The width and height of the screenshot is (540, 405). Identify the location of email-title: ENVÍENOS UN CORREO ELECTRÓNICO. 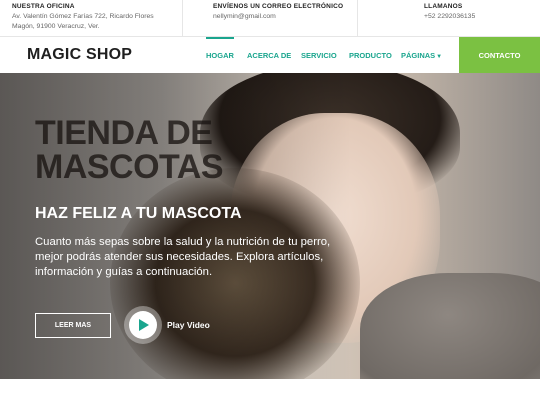
(278, 6).